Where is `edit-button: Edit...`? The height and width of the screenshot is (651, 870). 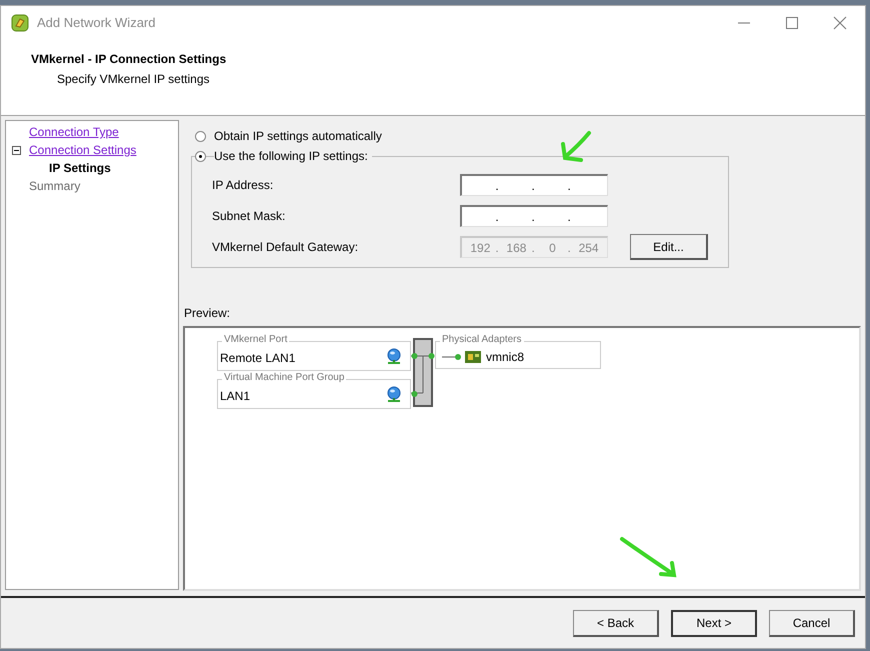
edit-button: Edit... is located at coordinates (669, 247).